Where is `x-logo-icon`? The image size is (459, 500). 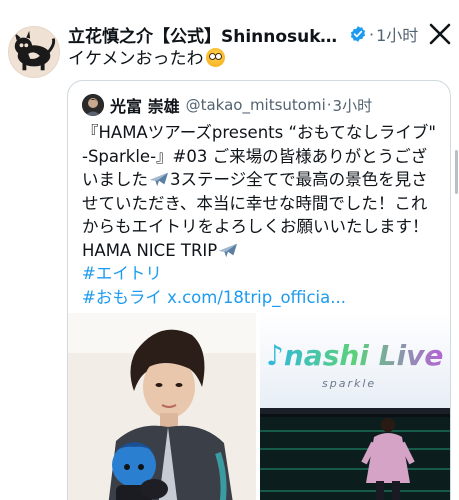
x-logo-icon is located at coordinates (440, 34).